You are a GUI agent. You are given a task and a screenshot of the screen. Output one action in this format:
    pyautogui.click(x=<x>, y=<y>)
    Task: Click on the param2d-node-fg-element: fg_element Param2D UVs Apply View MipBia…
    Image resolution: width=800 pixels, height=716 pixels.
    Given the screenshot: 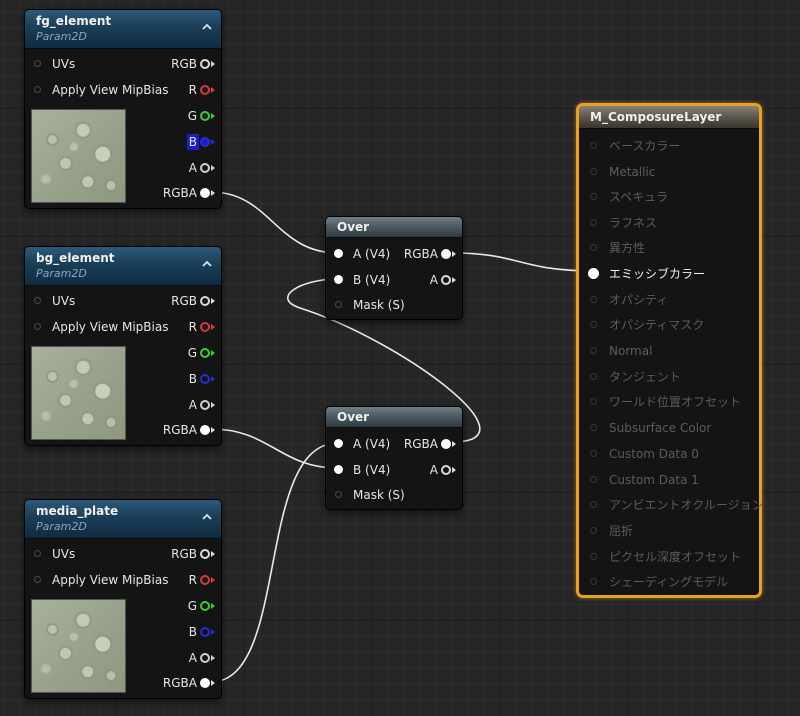 What is the action you would take?
    pyautogui.click(x=123, y=109)
    